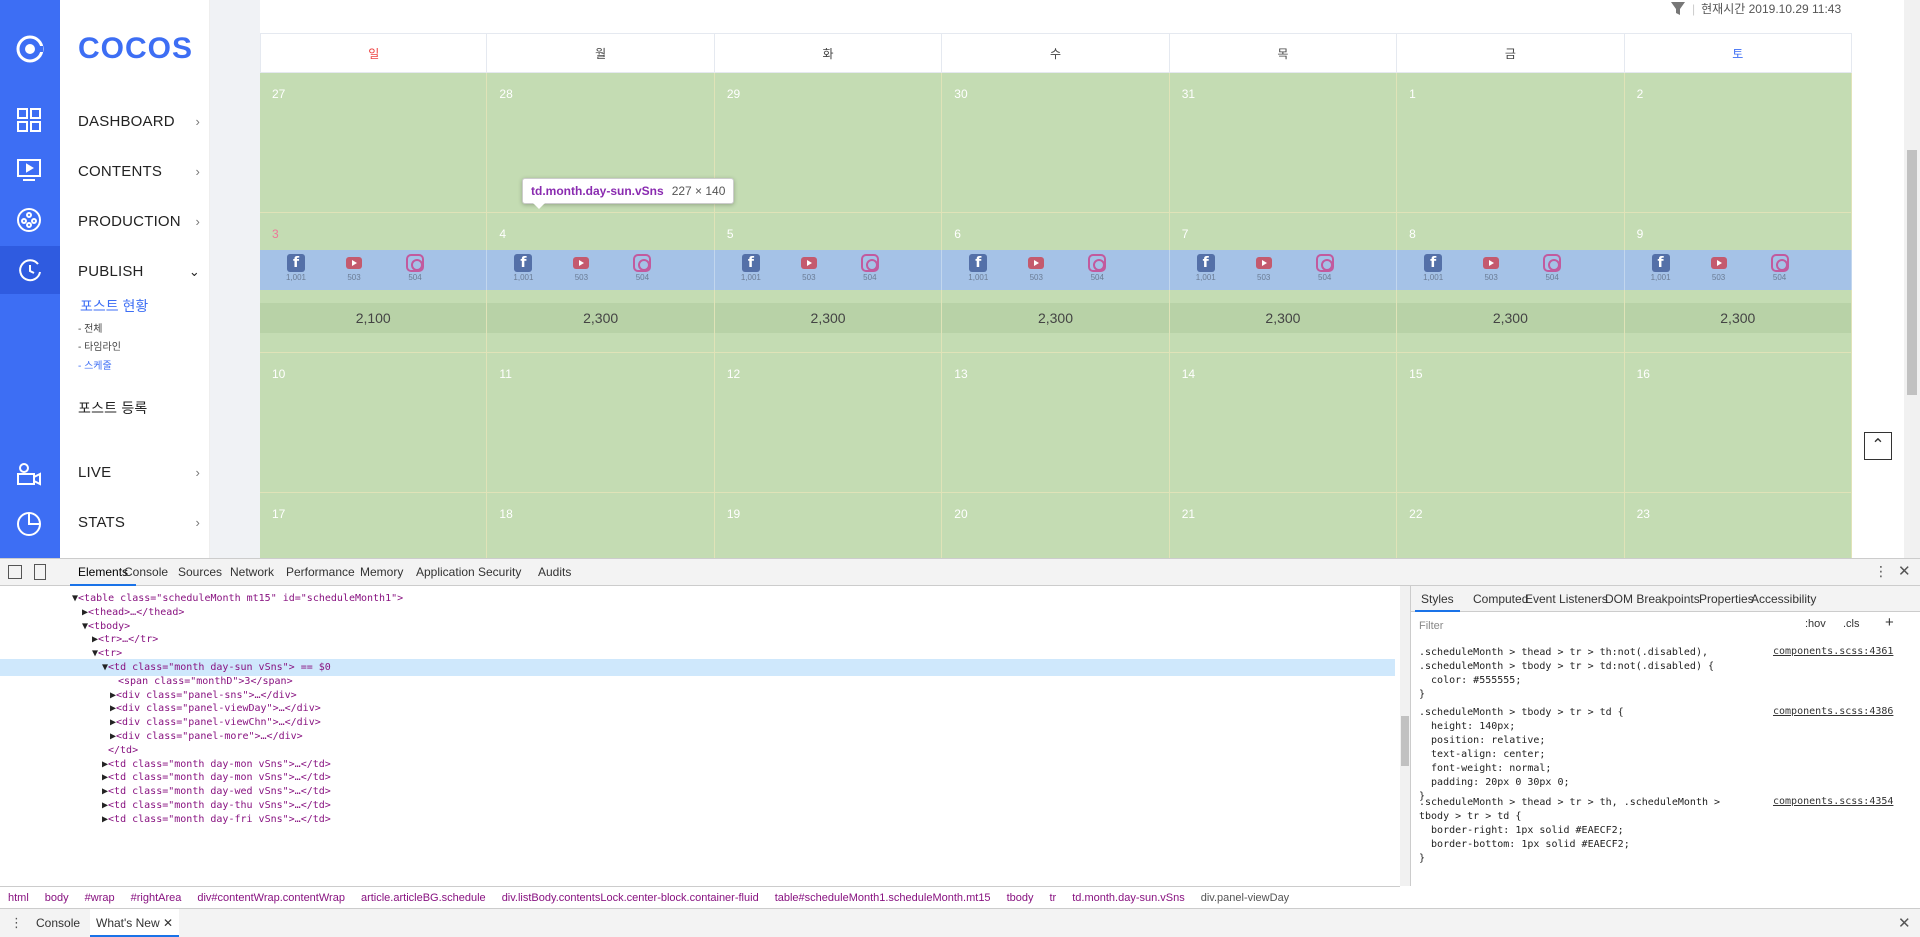 This screenshot has width=1920, height=937. Describe the element at coordinates (58, 923) in the screenshot. I see `drawer-tab-console: Console` at that location.